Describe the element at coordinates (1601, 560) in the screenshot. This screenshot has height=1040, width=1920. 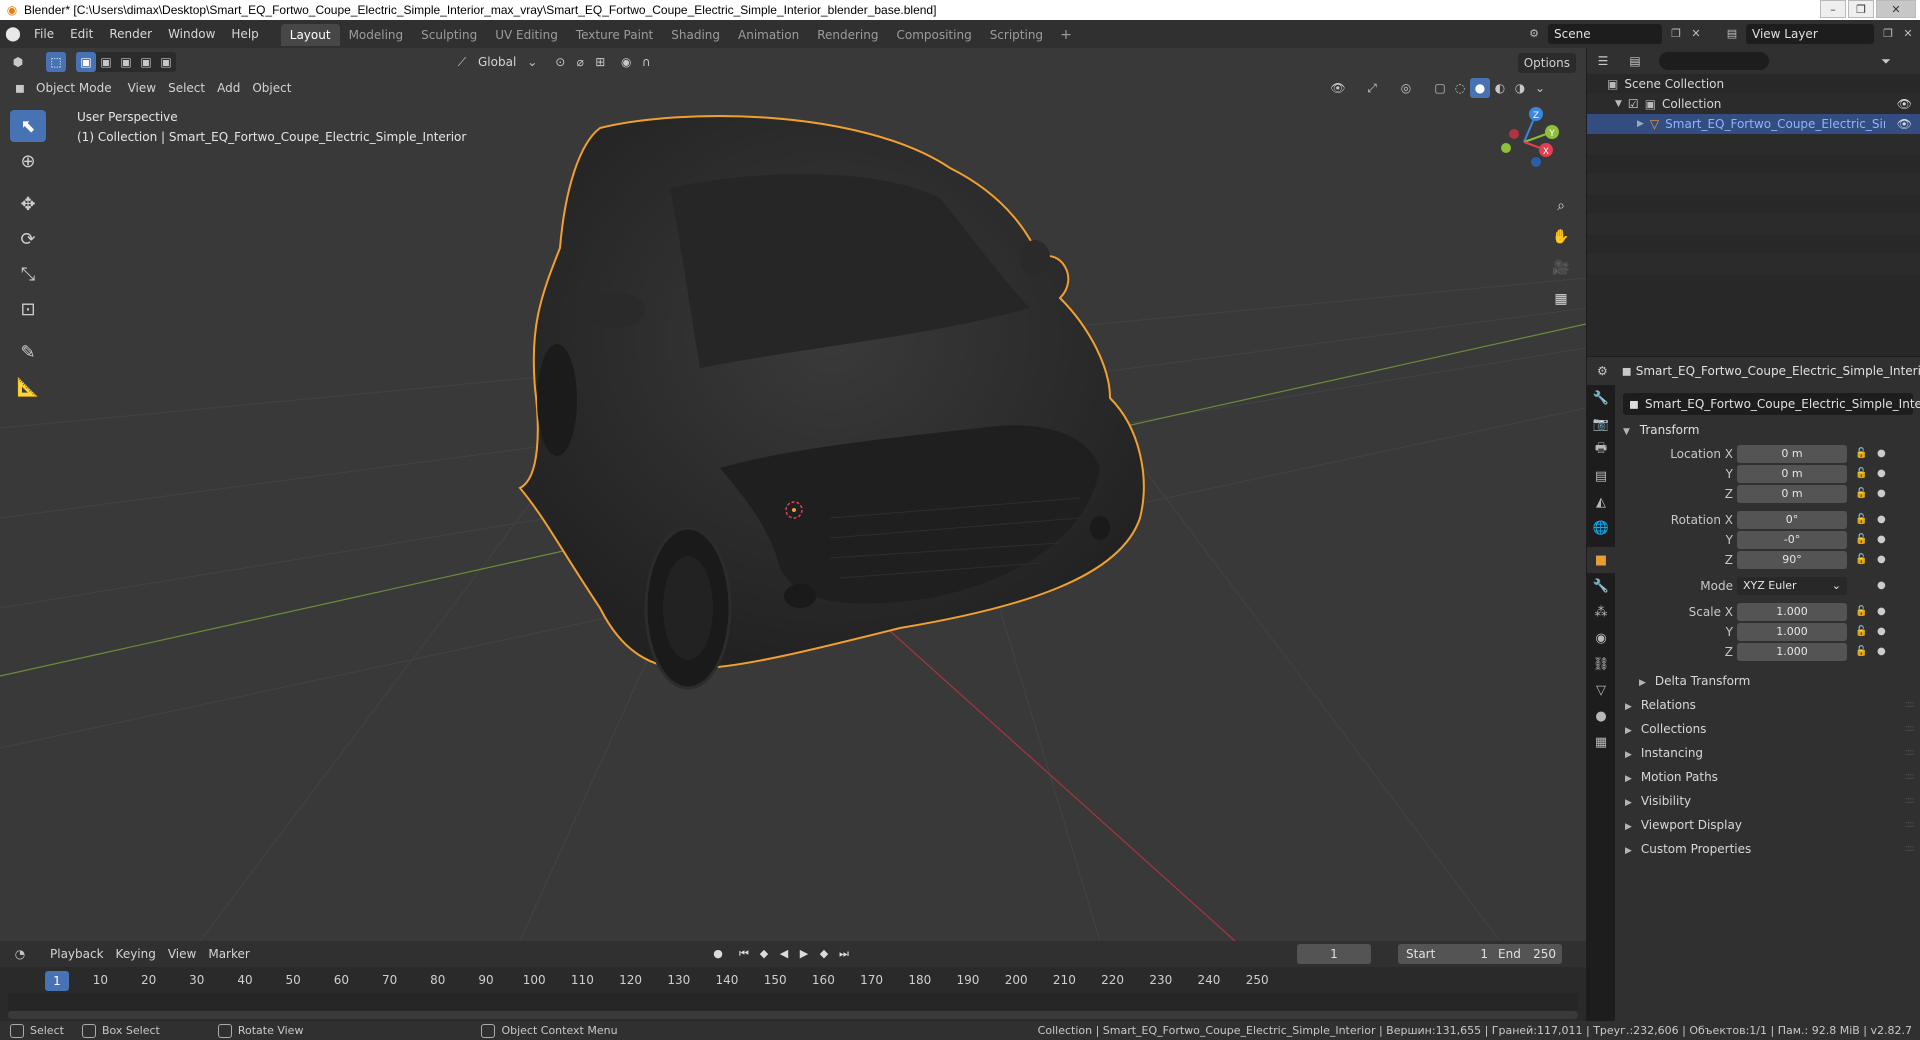
I see `object-tab-icon: ■` at that location.